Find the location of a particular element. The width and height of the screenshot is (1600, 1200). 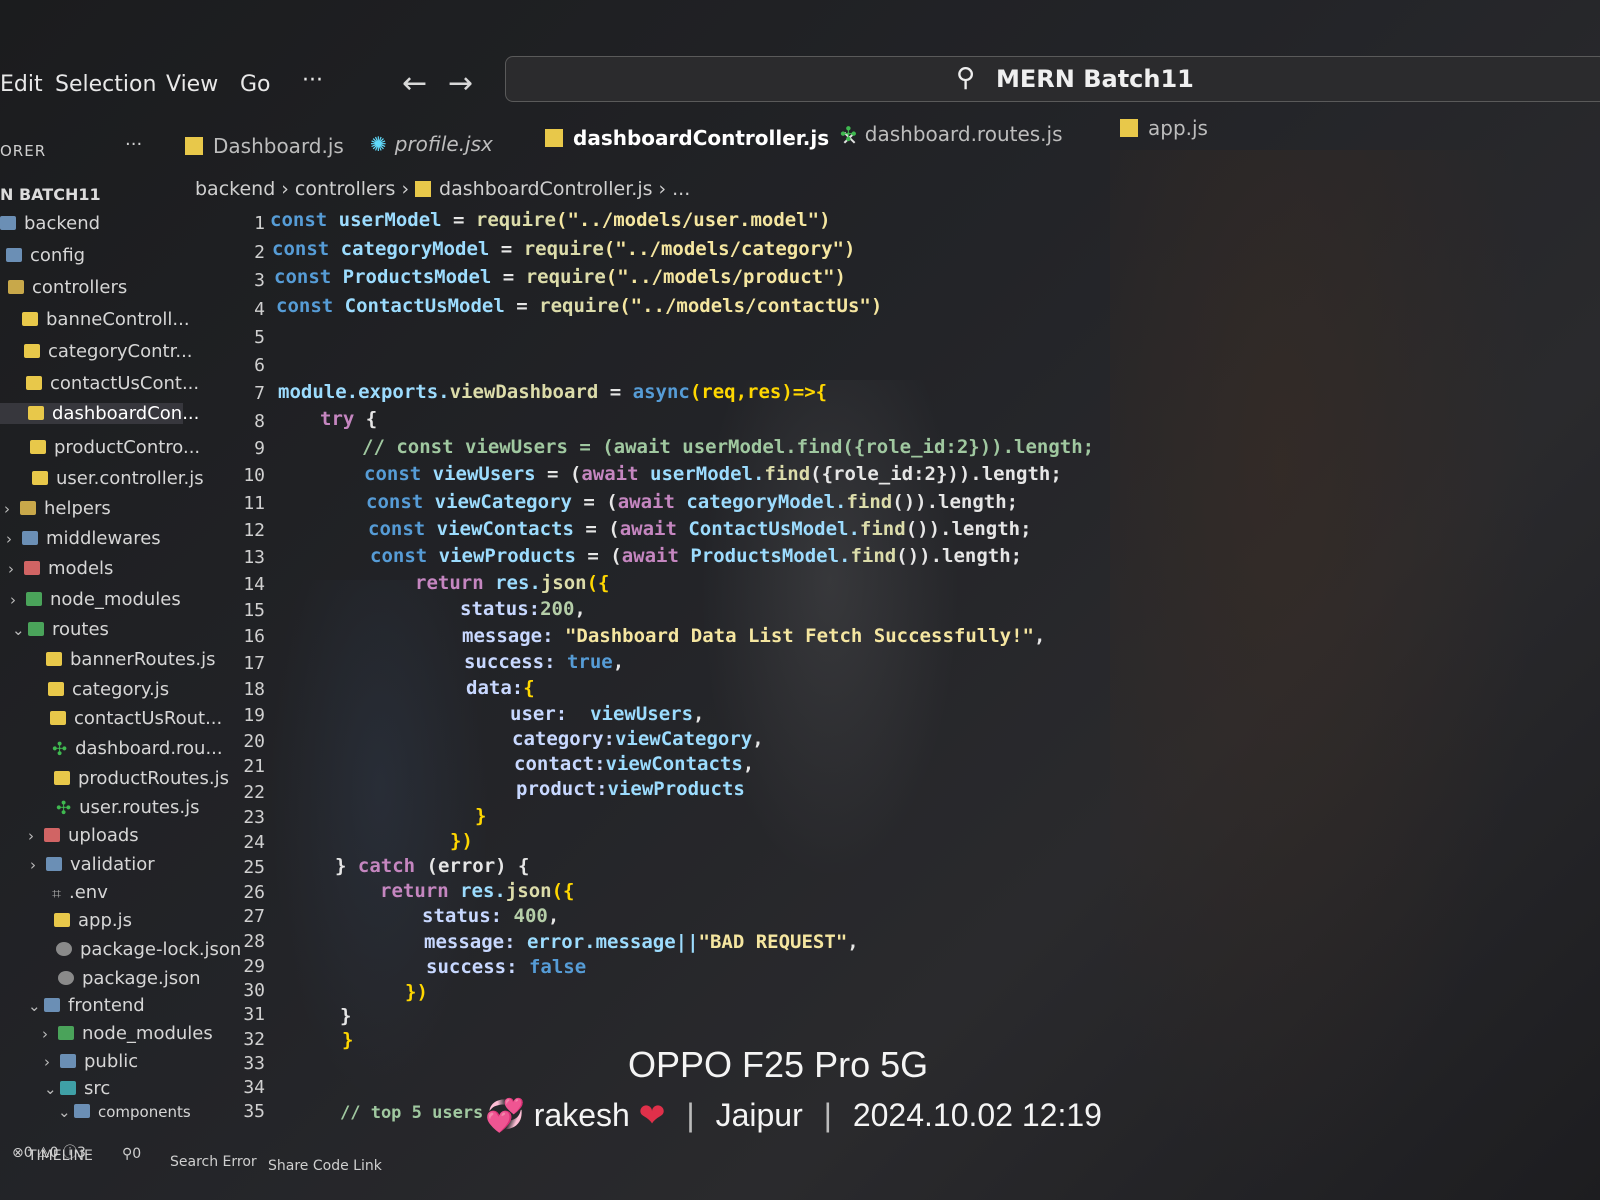

tree-folder-node-modules: › node_modules is located at coordinates (95, 599).